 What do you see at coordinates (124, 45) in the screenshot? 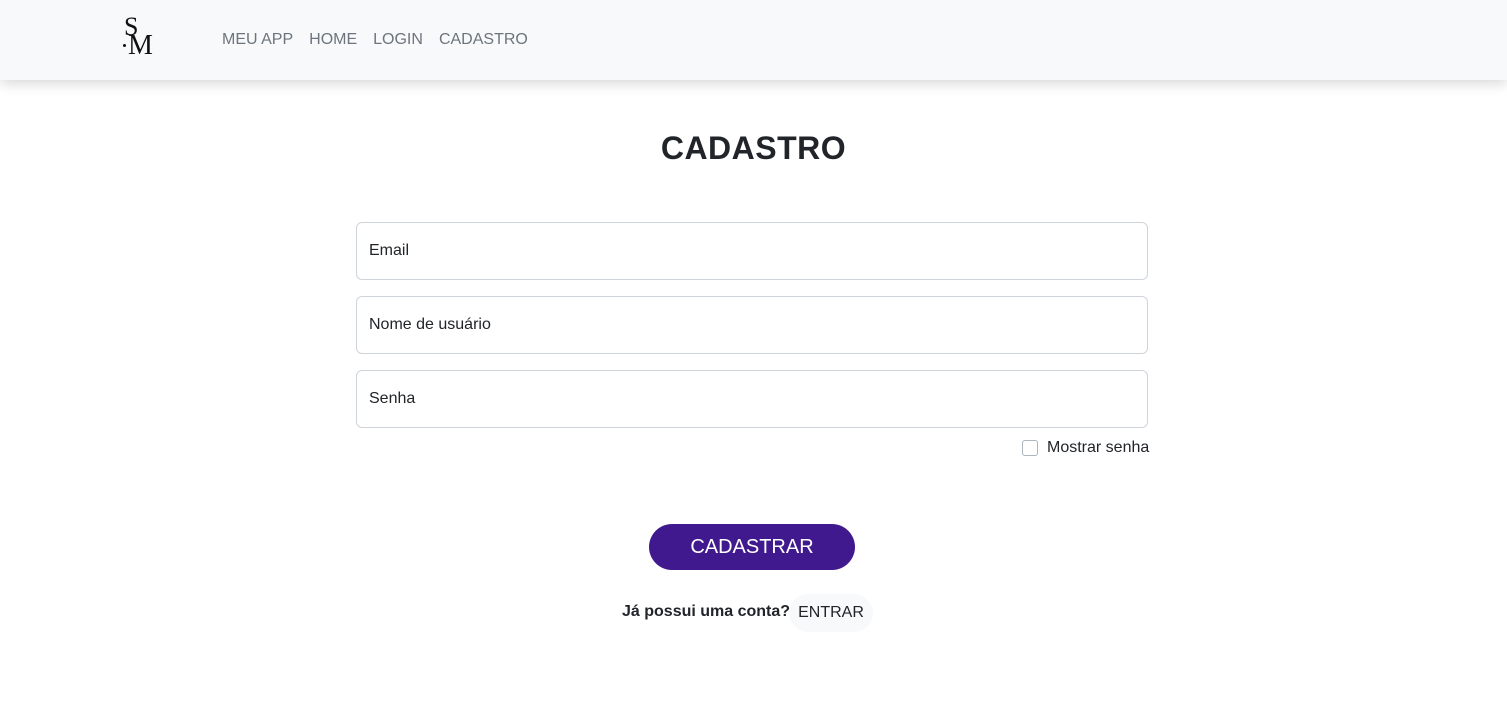
I see `logo-dot` at bounding box center [124, 45].